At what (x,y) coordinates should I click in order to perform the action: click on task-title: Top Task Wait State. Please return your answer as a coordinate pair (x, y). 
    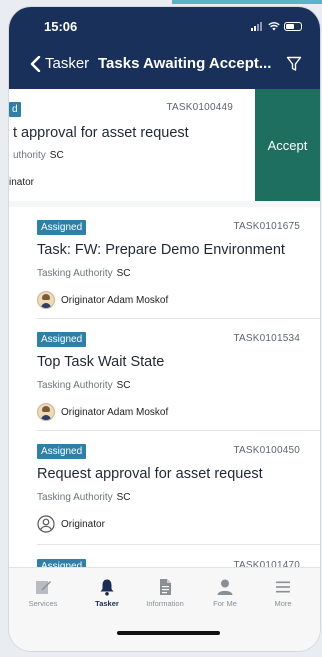
    Looking at the image, I should click on (101, 362).